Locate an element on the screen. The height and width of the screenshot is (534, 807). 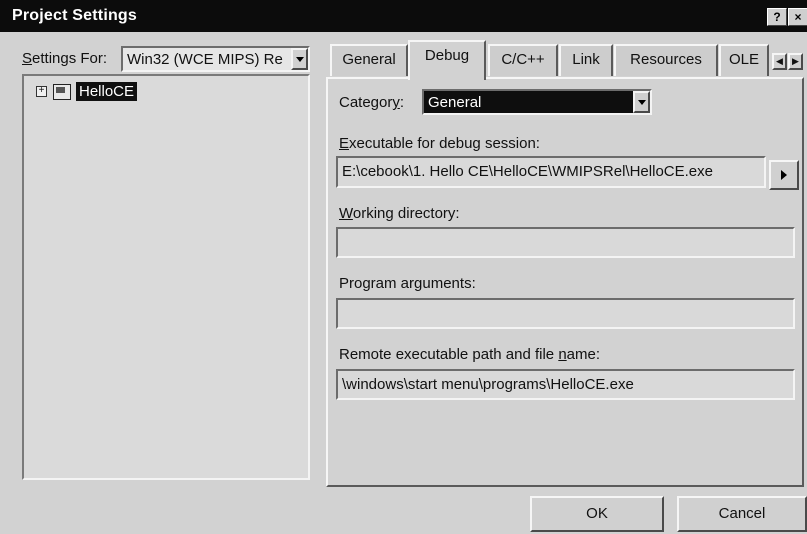
remote-path-field: \windows\start menu\programs\HelloCE.exe is located at coordinates (565, 384).